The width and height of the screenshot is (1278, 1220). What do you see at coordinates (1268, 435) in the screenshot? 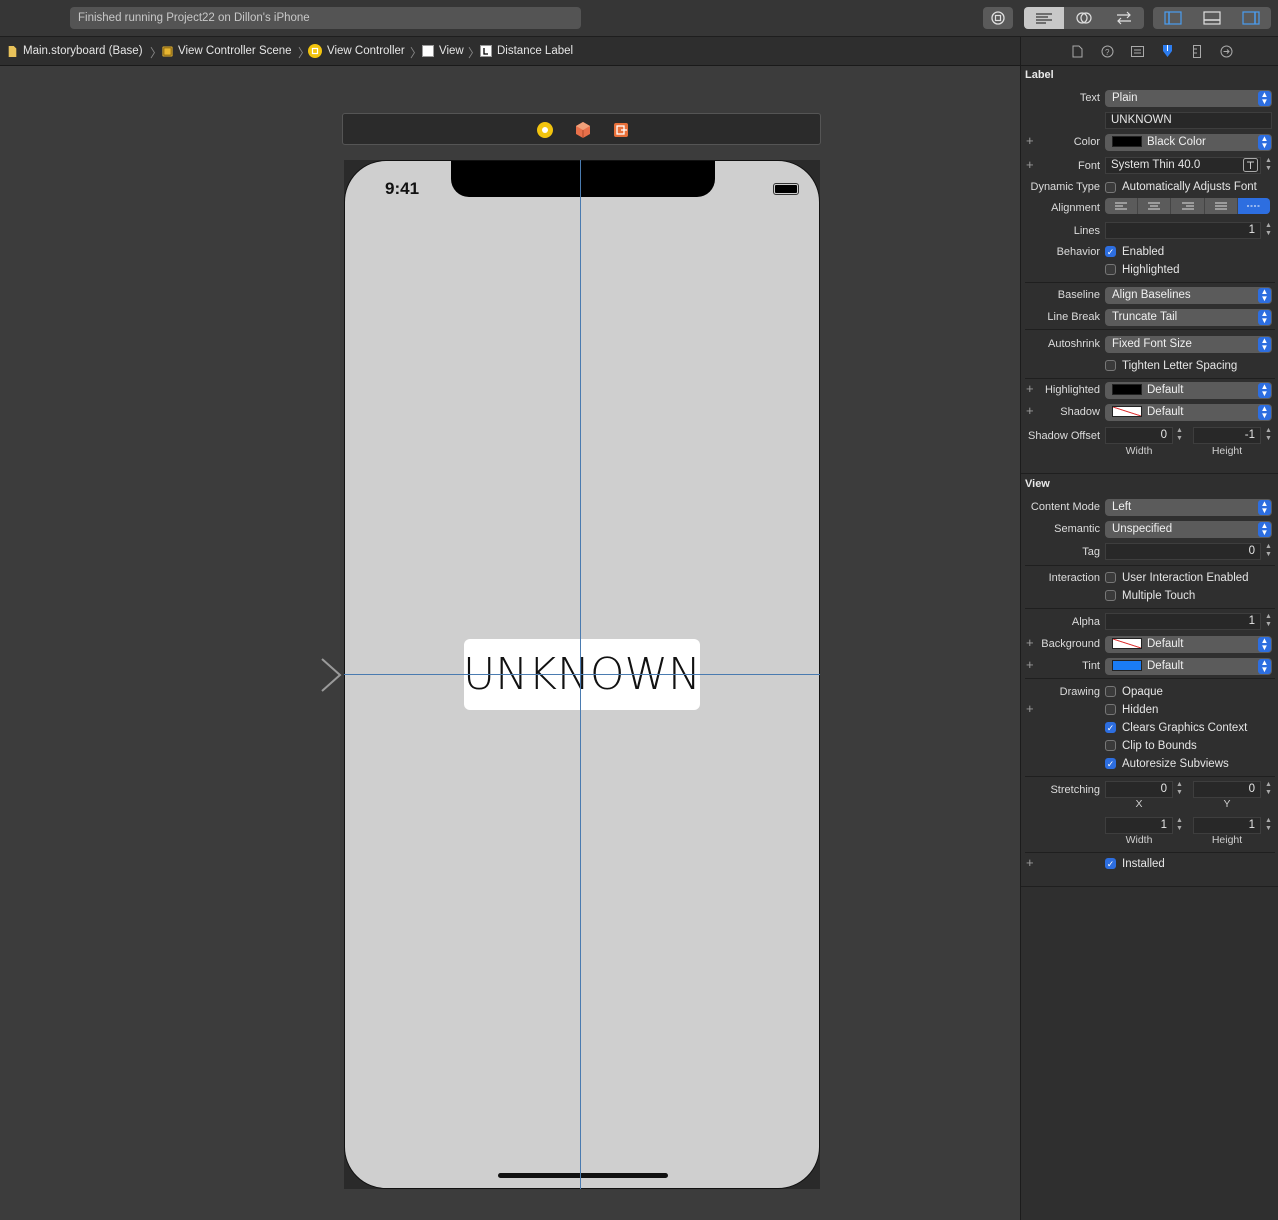
I see `shadow-height-stepper: ▲ ▼` at bounding box center [1268, 435].